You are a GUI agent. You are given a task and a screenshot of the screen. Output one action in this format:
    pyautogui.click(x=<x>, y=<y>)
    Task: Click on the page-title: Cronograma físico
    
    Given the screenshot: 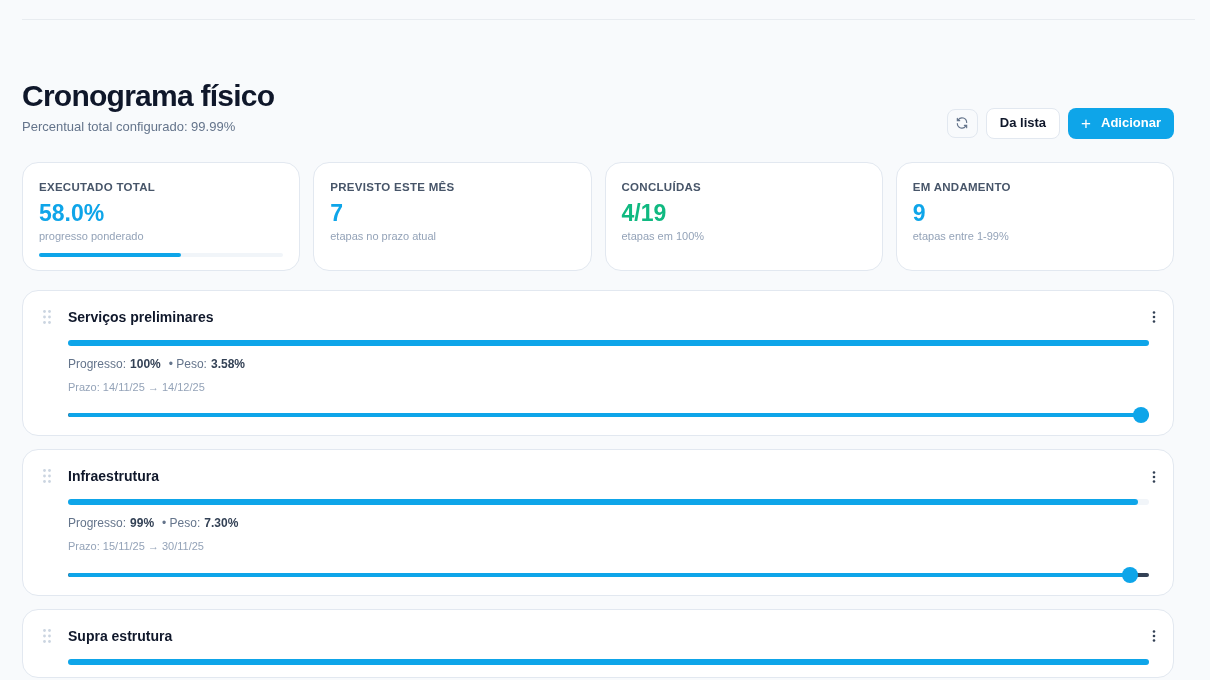 What is the action you would take?
    pyautogui.click(x=148, y=96)
    